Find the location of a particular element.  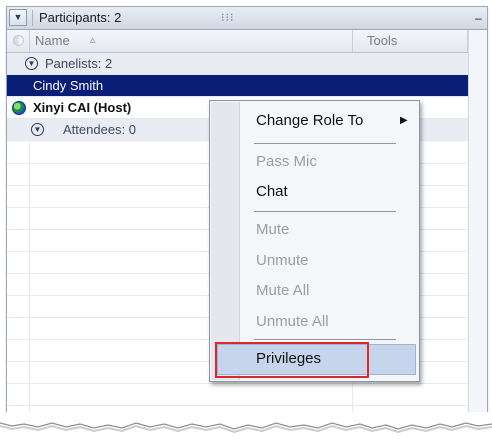

vertical-scrollbar is located at coordinates (477, 224).